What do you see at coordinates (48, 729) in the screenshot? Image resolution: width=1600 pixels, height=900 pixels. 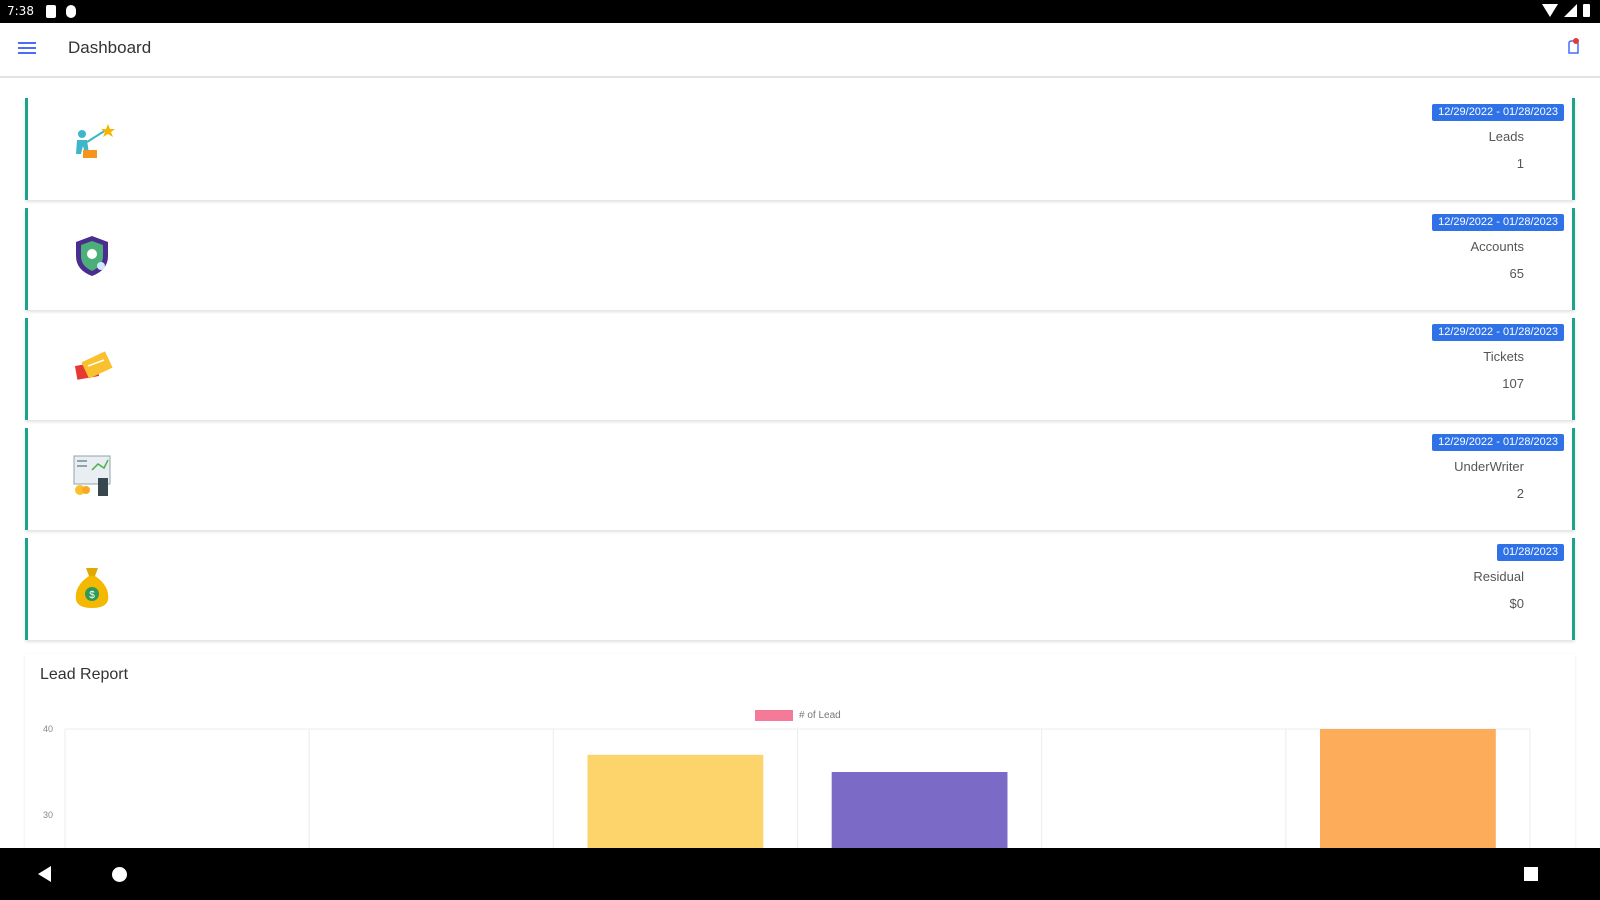 I see `y-tick-label: 40` at bounding box center [48, 729].